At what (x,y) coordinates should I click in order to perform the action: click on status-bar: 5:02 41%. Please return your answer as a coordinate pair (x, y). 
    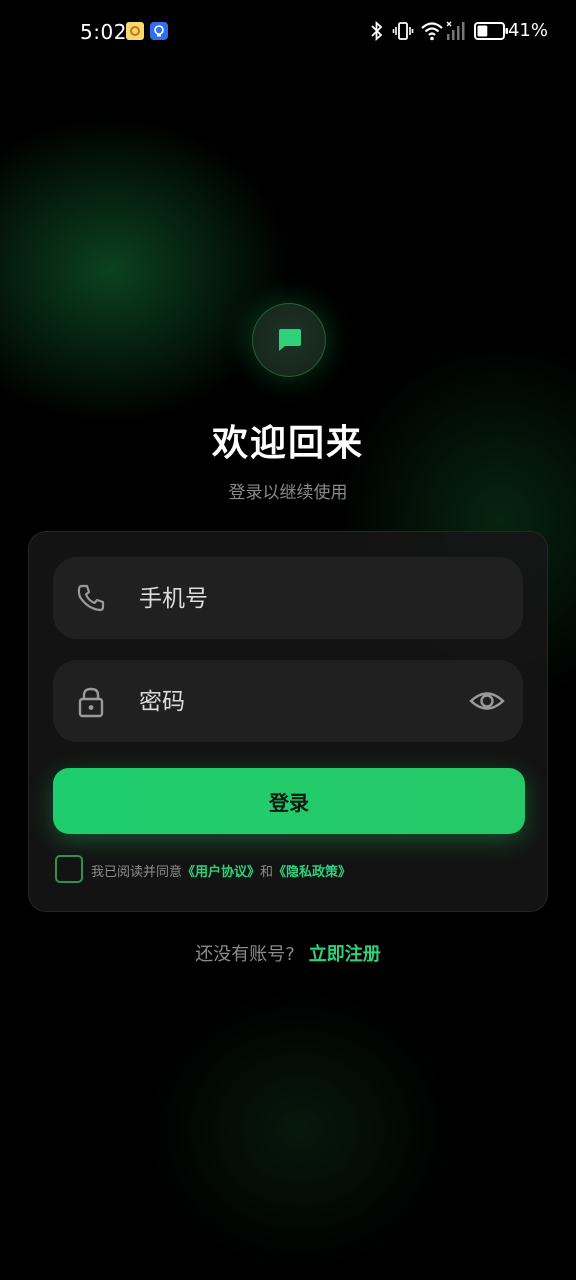
    Looking at the image, I should click on (288, 32).